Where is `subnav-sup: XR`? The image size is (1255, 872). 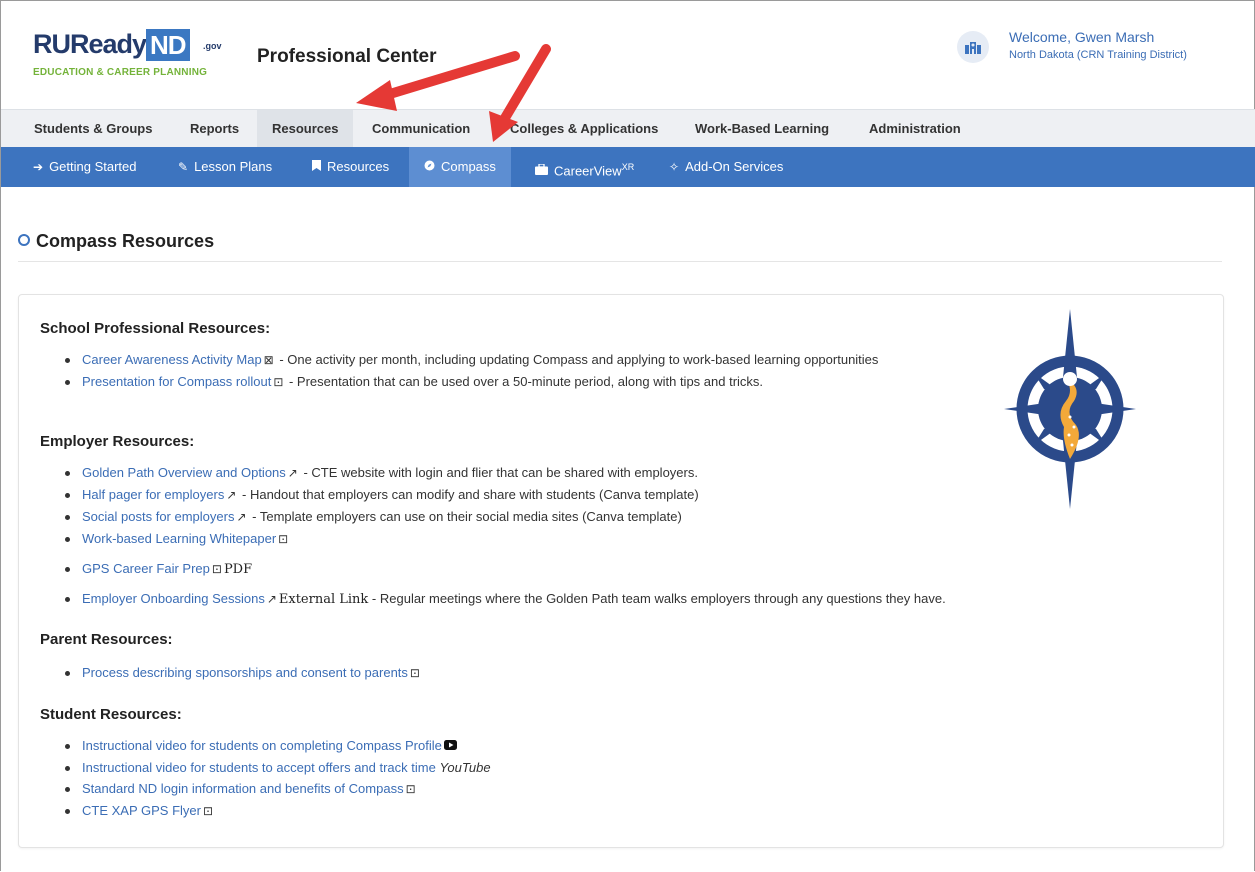
subnav-sup: XR is located at coordinates (628, 167).